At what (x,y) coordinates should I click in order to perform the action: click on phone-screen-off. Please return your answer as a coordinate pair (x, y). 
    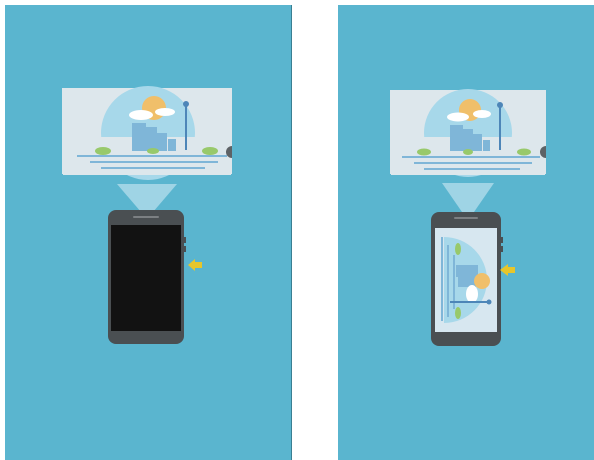
    Looking at the image, I should click on (146, 278).